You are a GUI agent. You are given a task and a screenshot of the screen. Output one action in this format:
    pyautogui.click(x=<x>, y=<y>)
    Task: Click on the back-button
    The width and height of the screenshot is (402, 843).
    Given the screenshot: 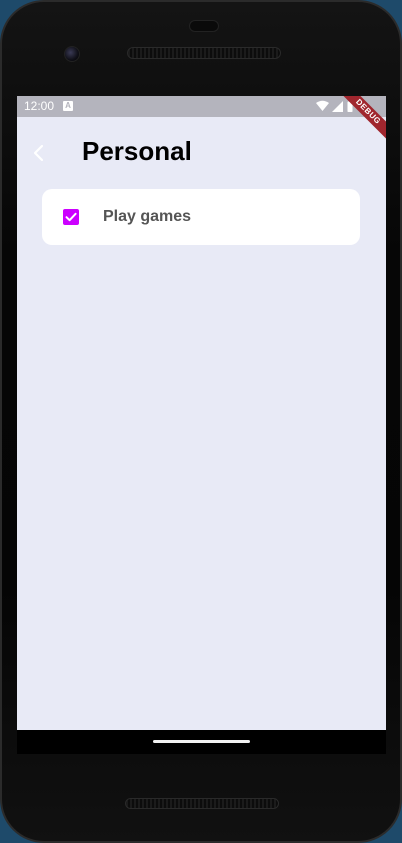 What is the action you would take?
    pyautogui.click(x=40, y=153)
    